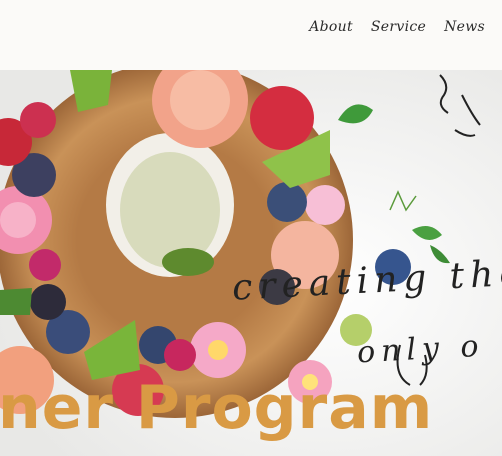 This screenshot has height=456, width=502. What do you see at coordinates (421, 349) in the screenshot?
I see `plate-lettering-line2: only o` at bounding box center [421, 349].